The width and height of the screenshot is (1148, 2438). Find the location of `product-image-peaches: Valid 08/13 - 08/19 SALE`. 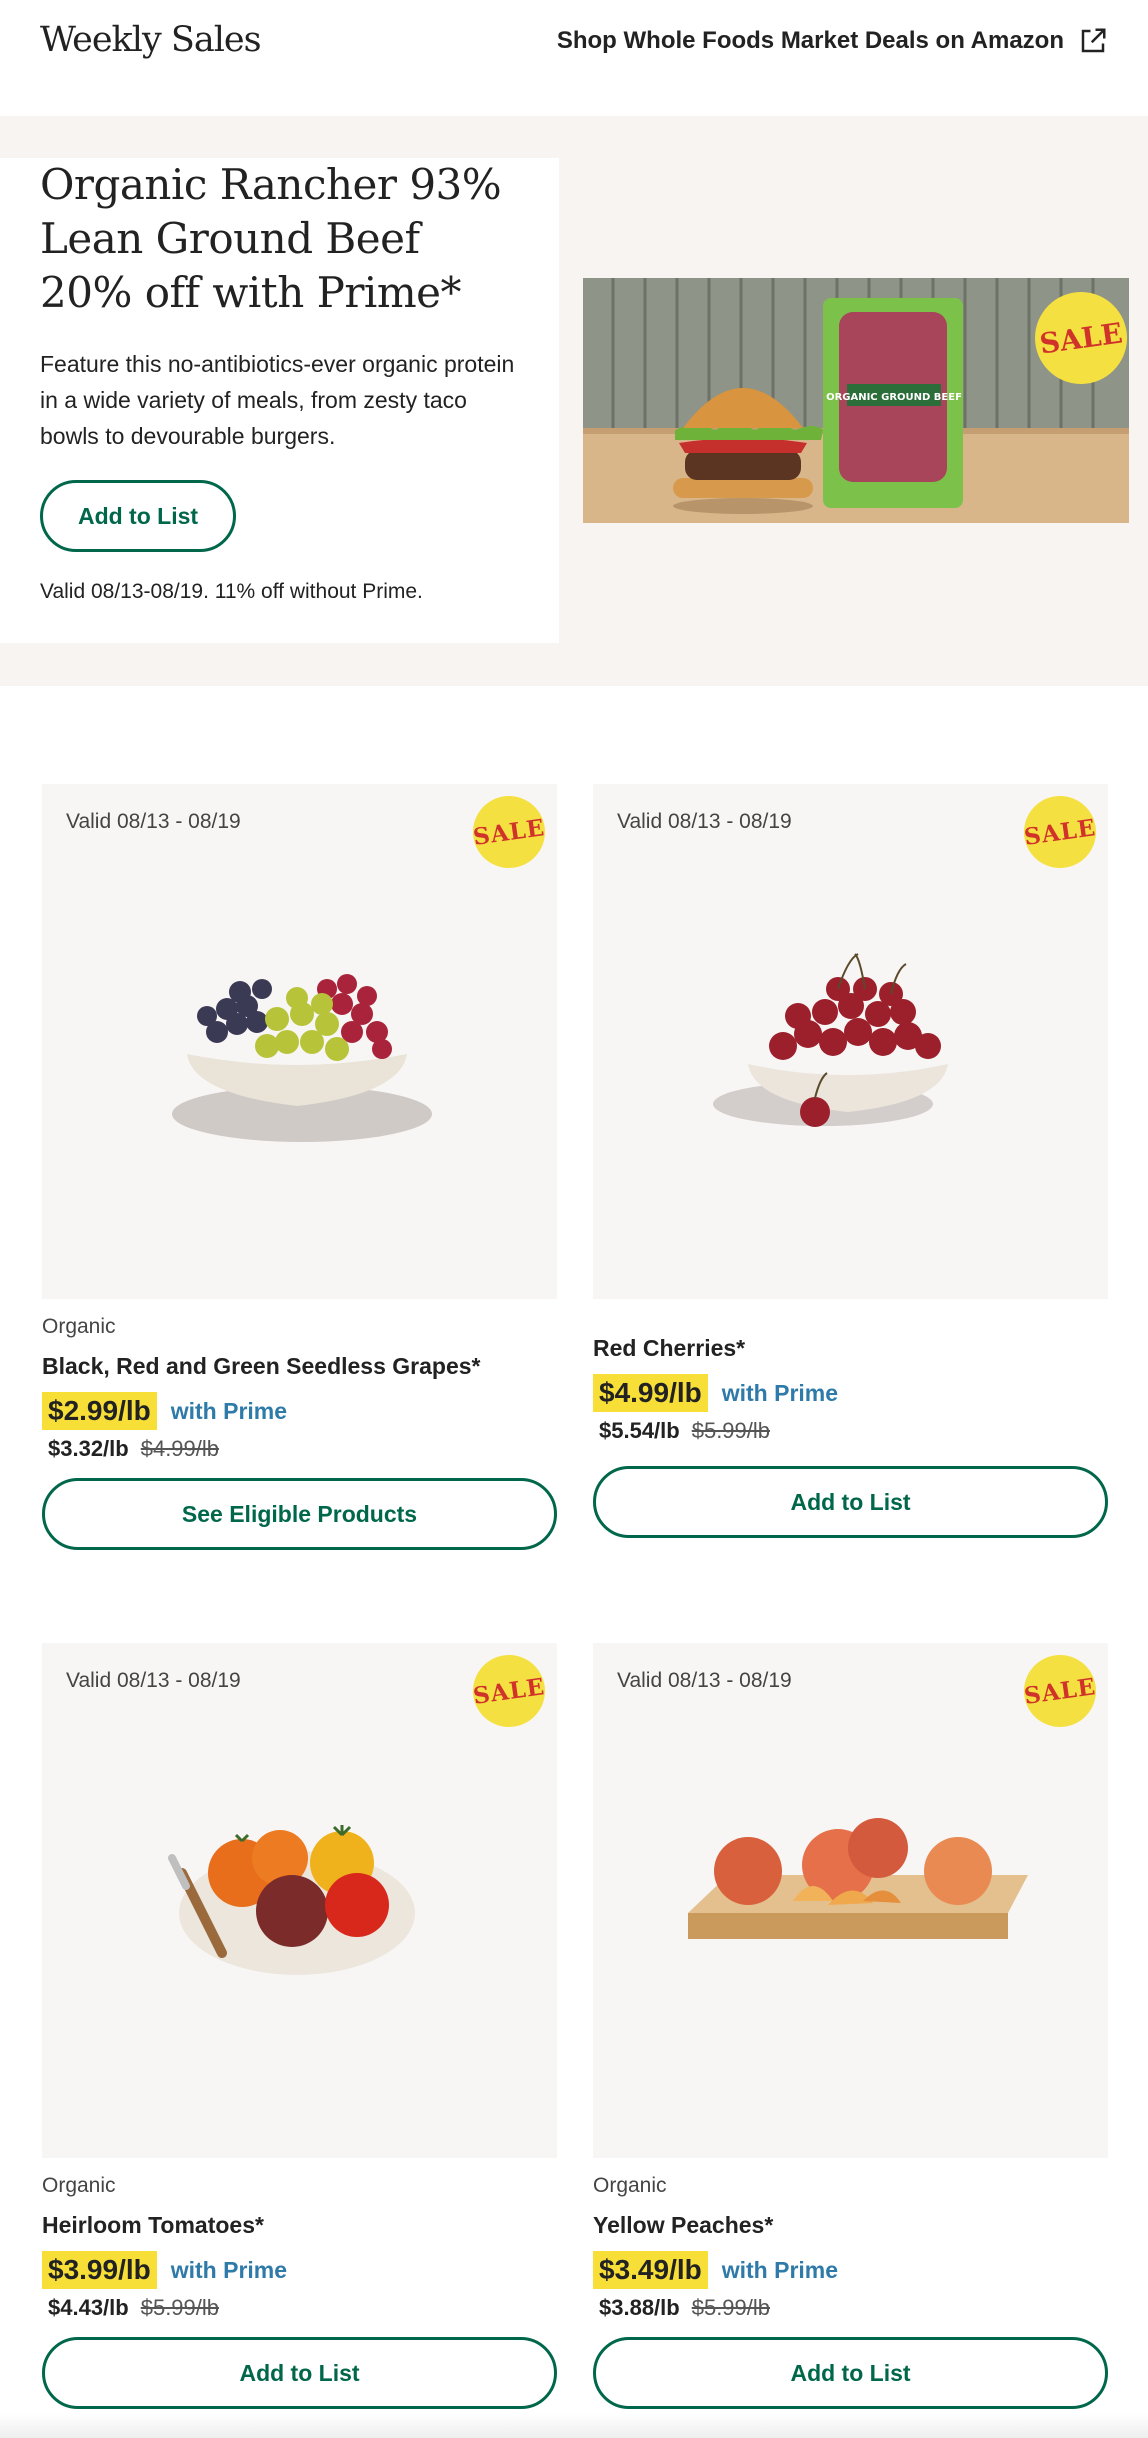

product-image-peaches: Valid 08/13 - 08/19 SALE is located at coordinates (850, 1900).